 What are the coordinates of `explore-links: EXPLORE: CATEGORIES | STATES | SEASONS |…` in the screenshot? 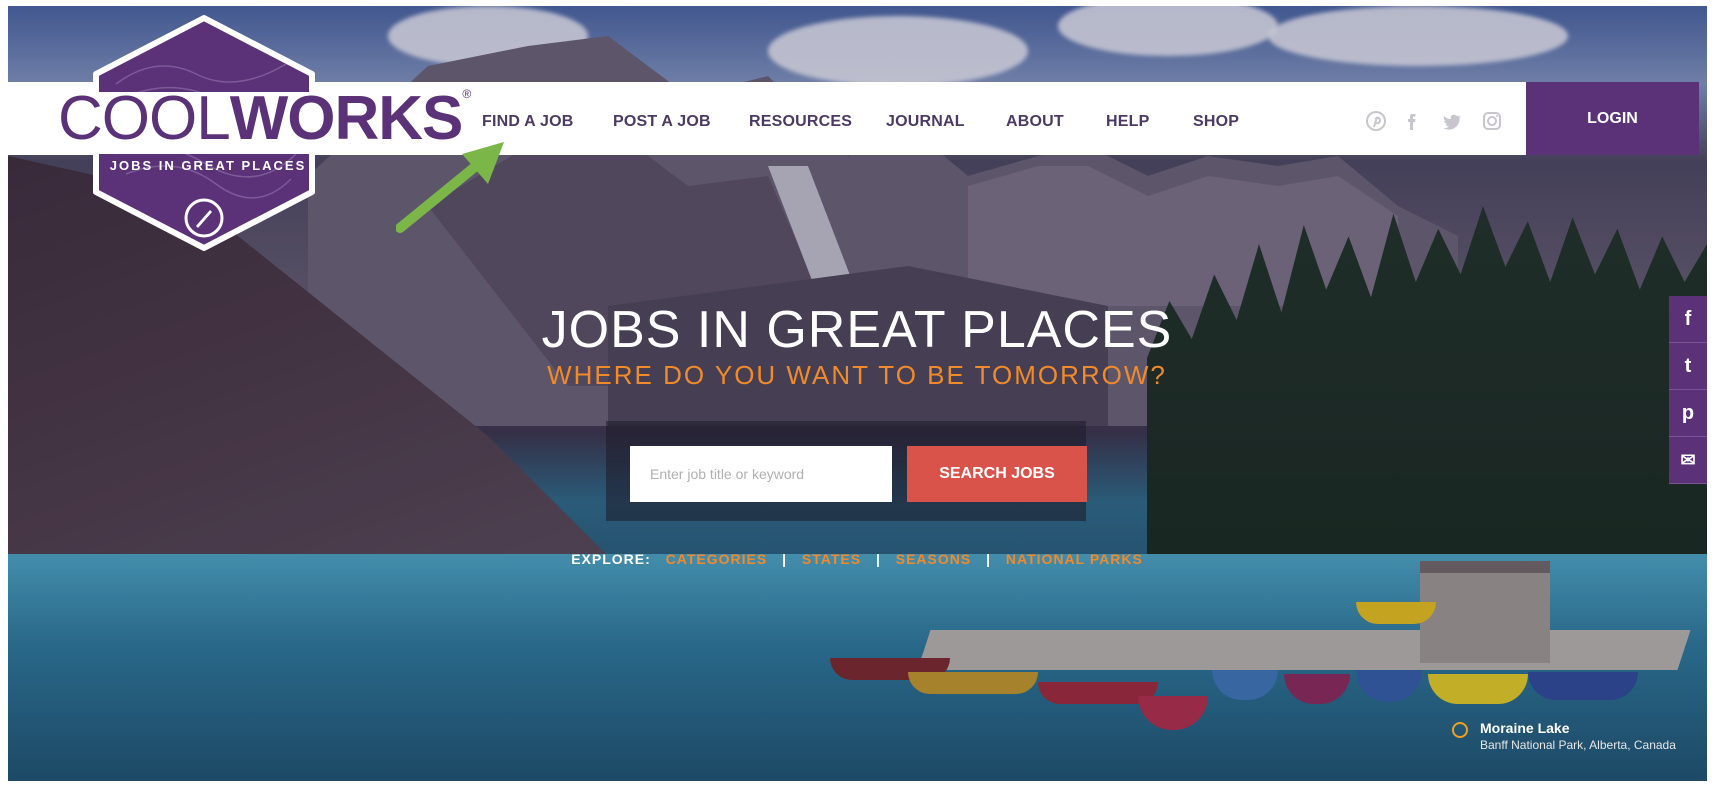 It's located at (857, 559).